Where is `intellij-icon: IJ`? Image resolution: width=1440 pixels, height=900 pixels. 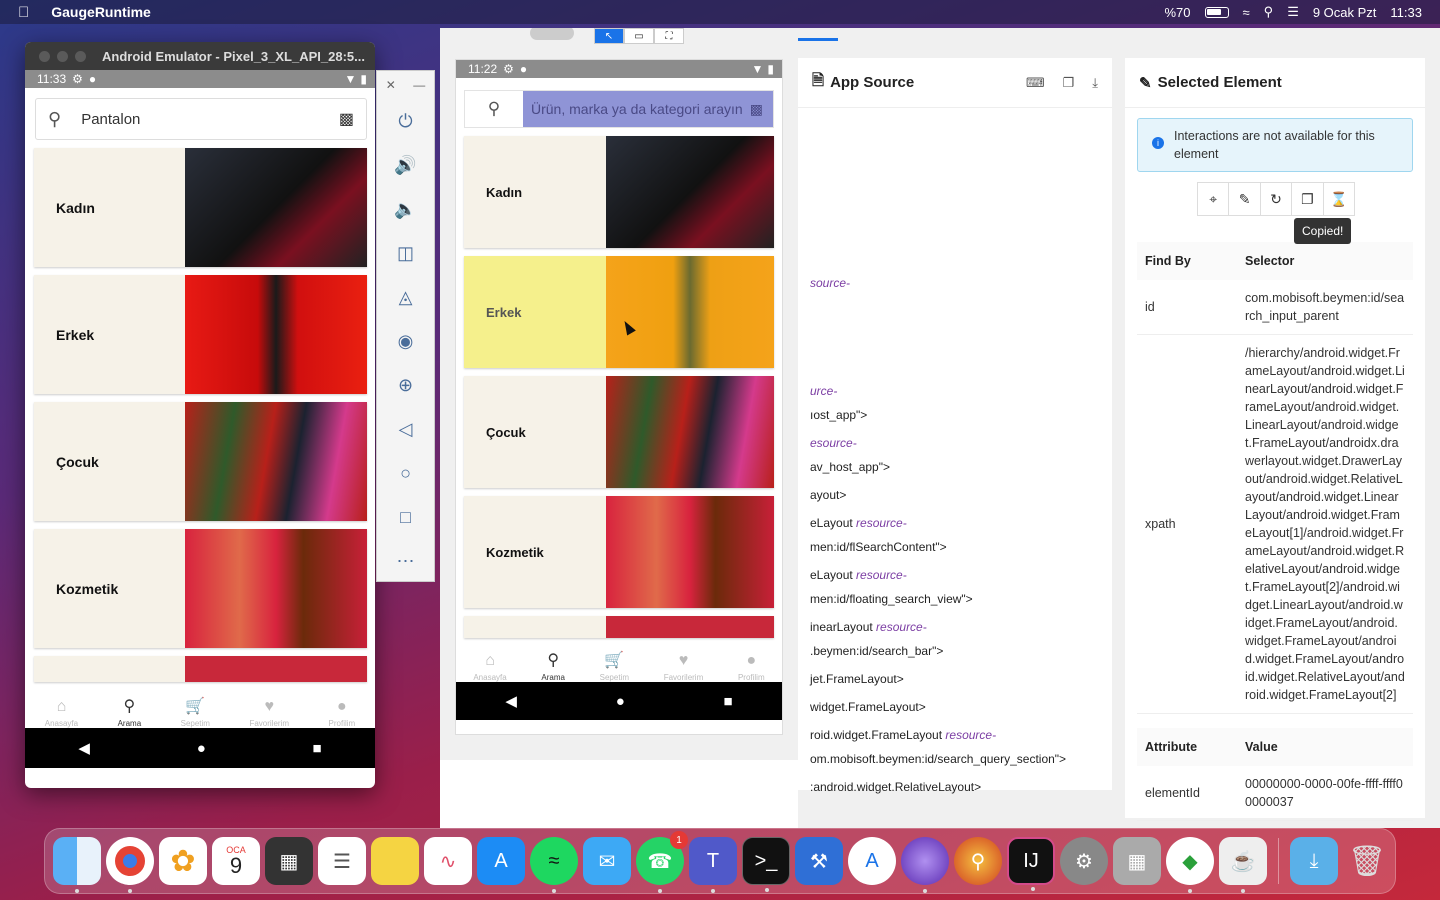 intellij-icon: IJ is located at coordinates (1031, 864).